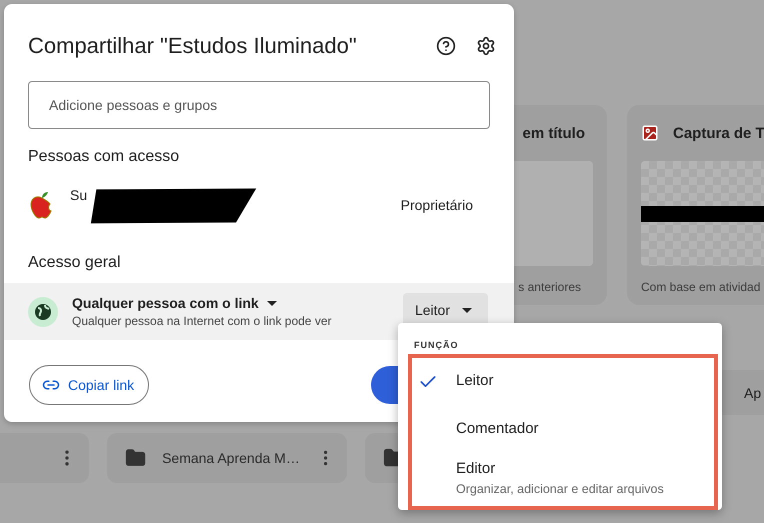 The height and width of the screenshot is (523, 764). I want to click on option-description: Organizar, adicionar e editar arquivos, so click(560, 489).